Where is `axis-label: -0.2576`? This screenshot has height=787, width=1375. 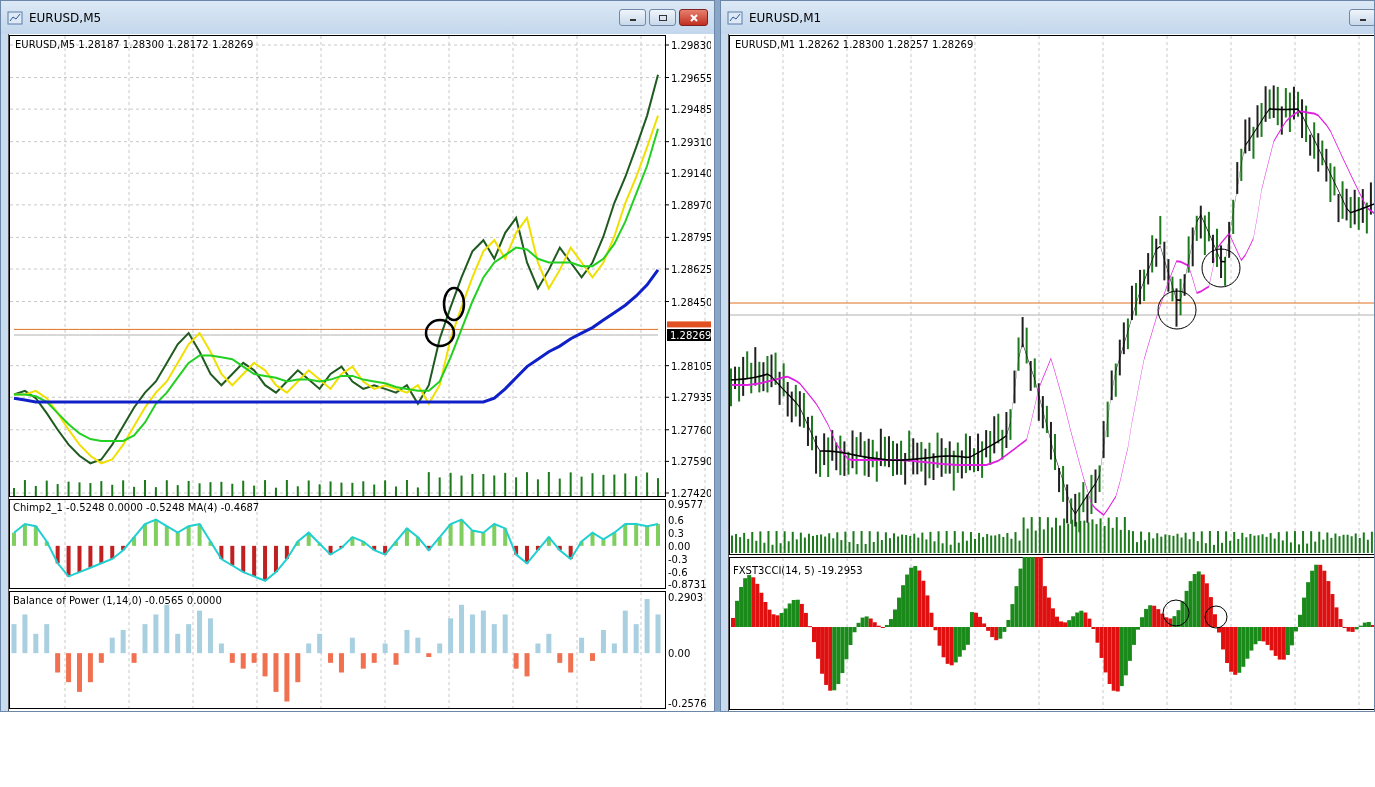 axis-label: -0.2576 is located at coordinates (687, 703).